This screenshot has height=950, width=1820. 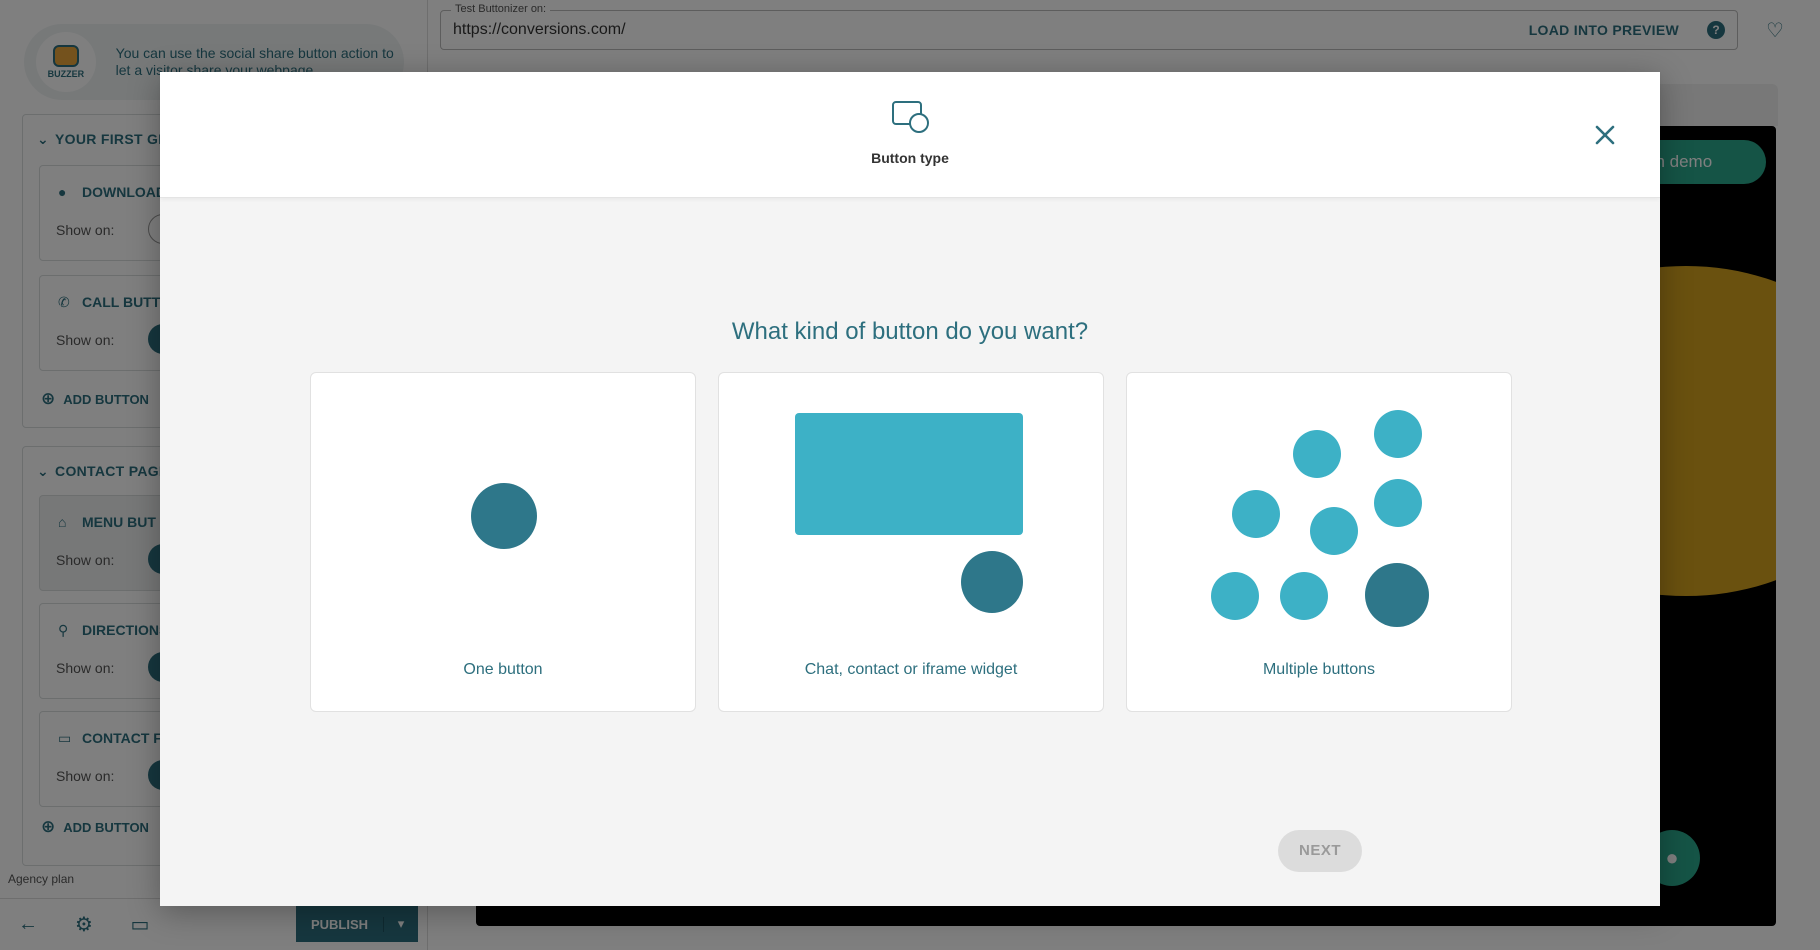 I want to click on modal-header: Button type, so click(x=910, y=135).